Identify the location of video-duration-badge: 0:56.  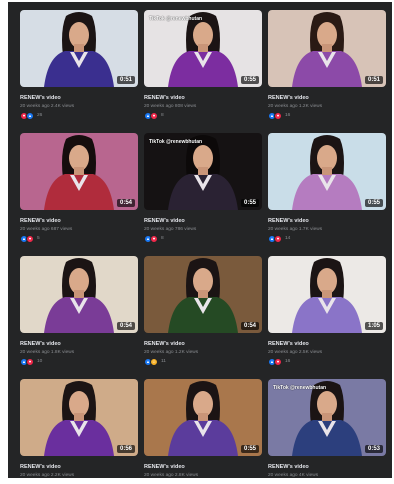
(125, 449).